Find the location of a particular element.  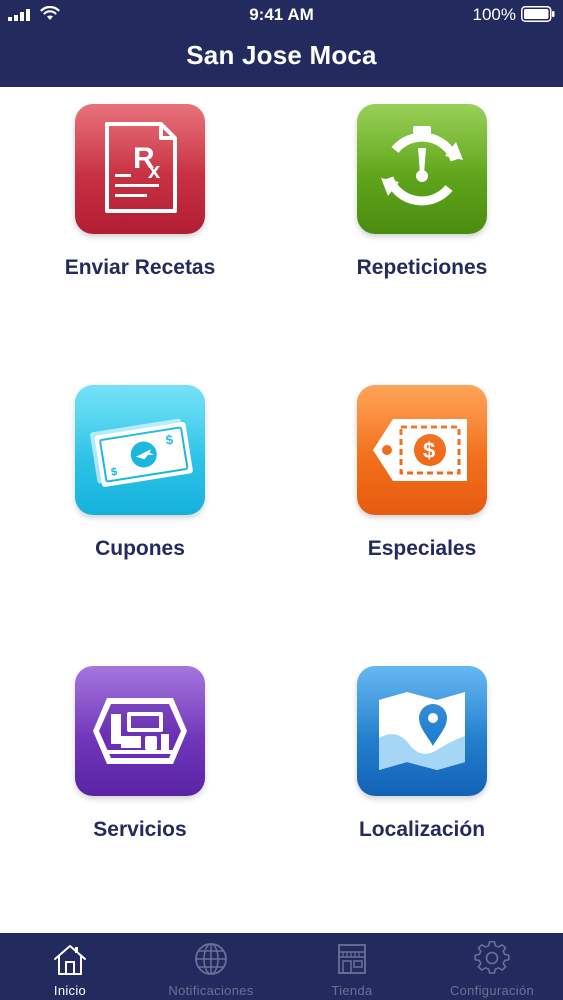

map-pin-icon is located at coordinates (422, 731).